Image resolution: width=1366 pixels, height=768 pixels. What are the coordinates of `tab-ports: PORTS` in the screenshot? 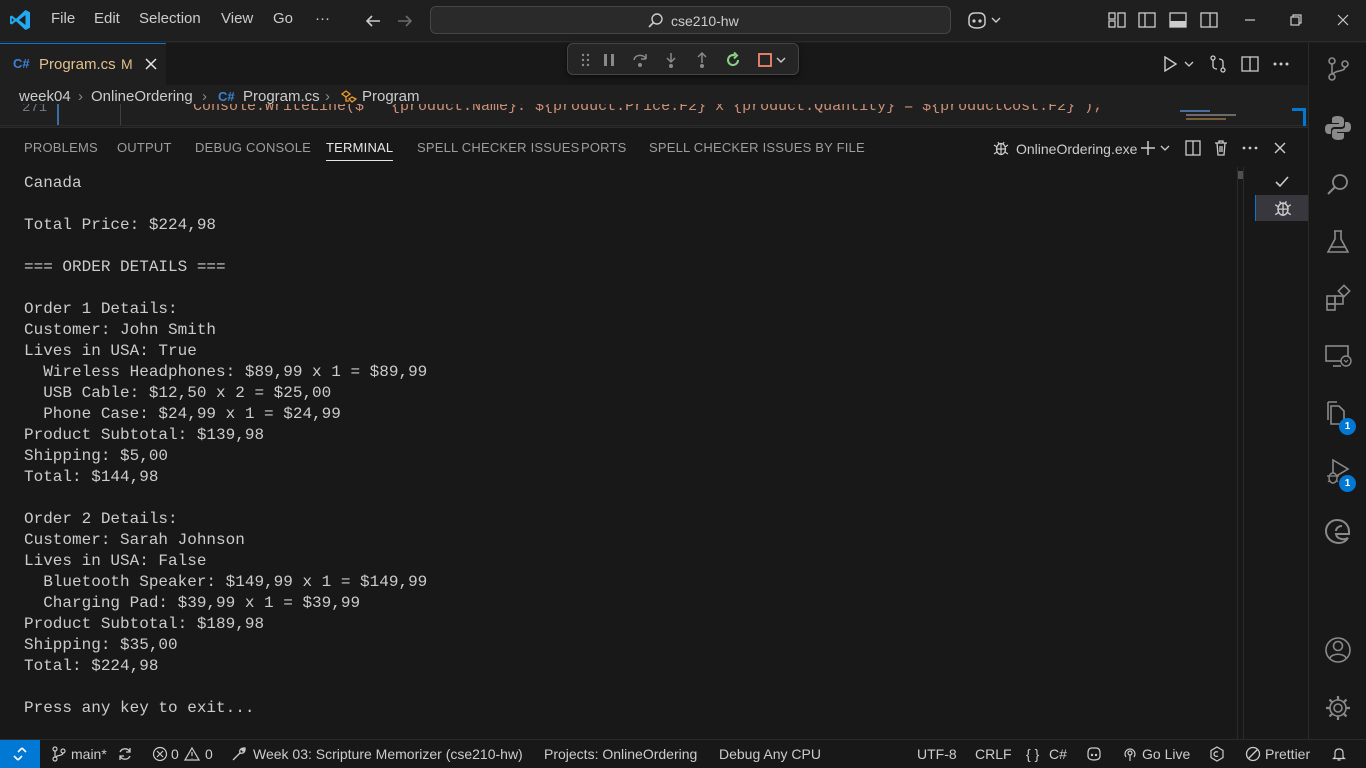 It's located at (604, 147).